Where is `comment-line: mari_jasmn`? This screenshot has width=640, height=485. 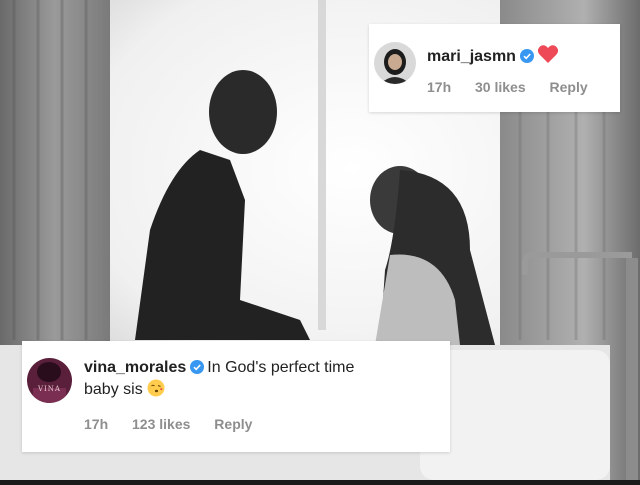 comment-line: mari_jasmn is located at coordinates (493, 56).